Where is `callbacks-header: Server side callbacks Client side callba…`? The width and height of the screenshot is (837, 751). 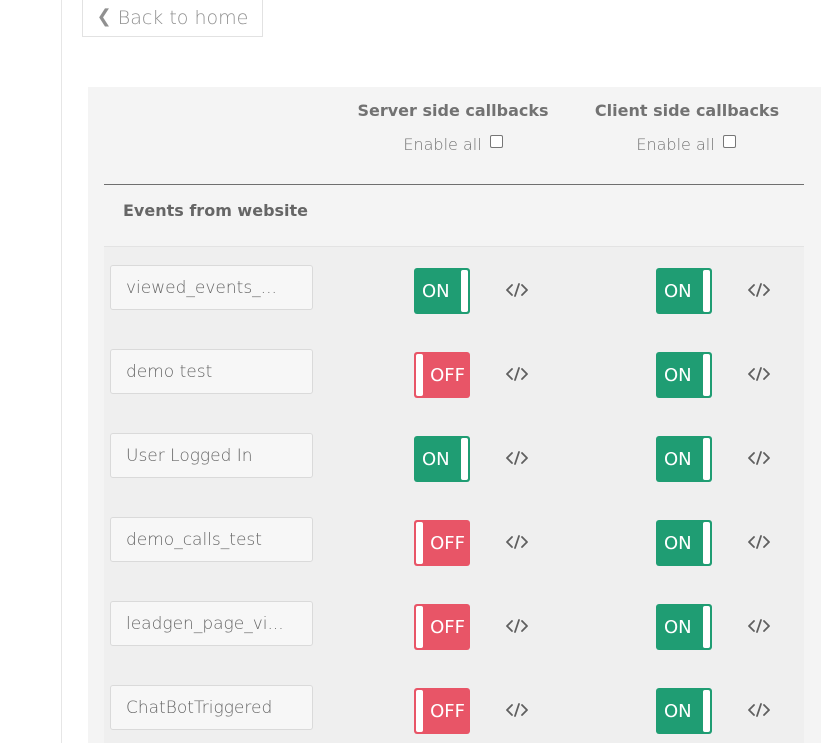
callbacks-header: Server side callbacks Client side callba… is located at coordinates (454, 136).